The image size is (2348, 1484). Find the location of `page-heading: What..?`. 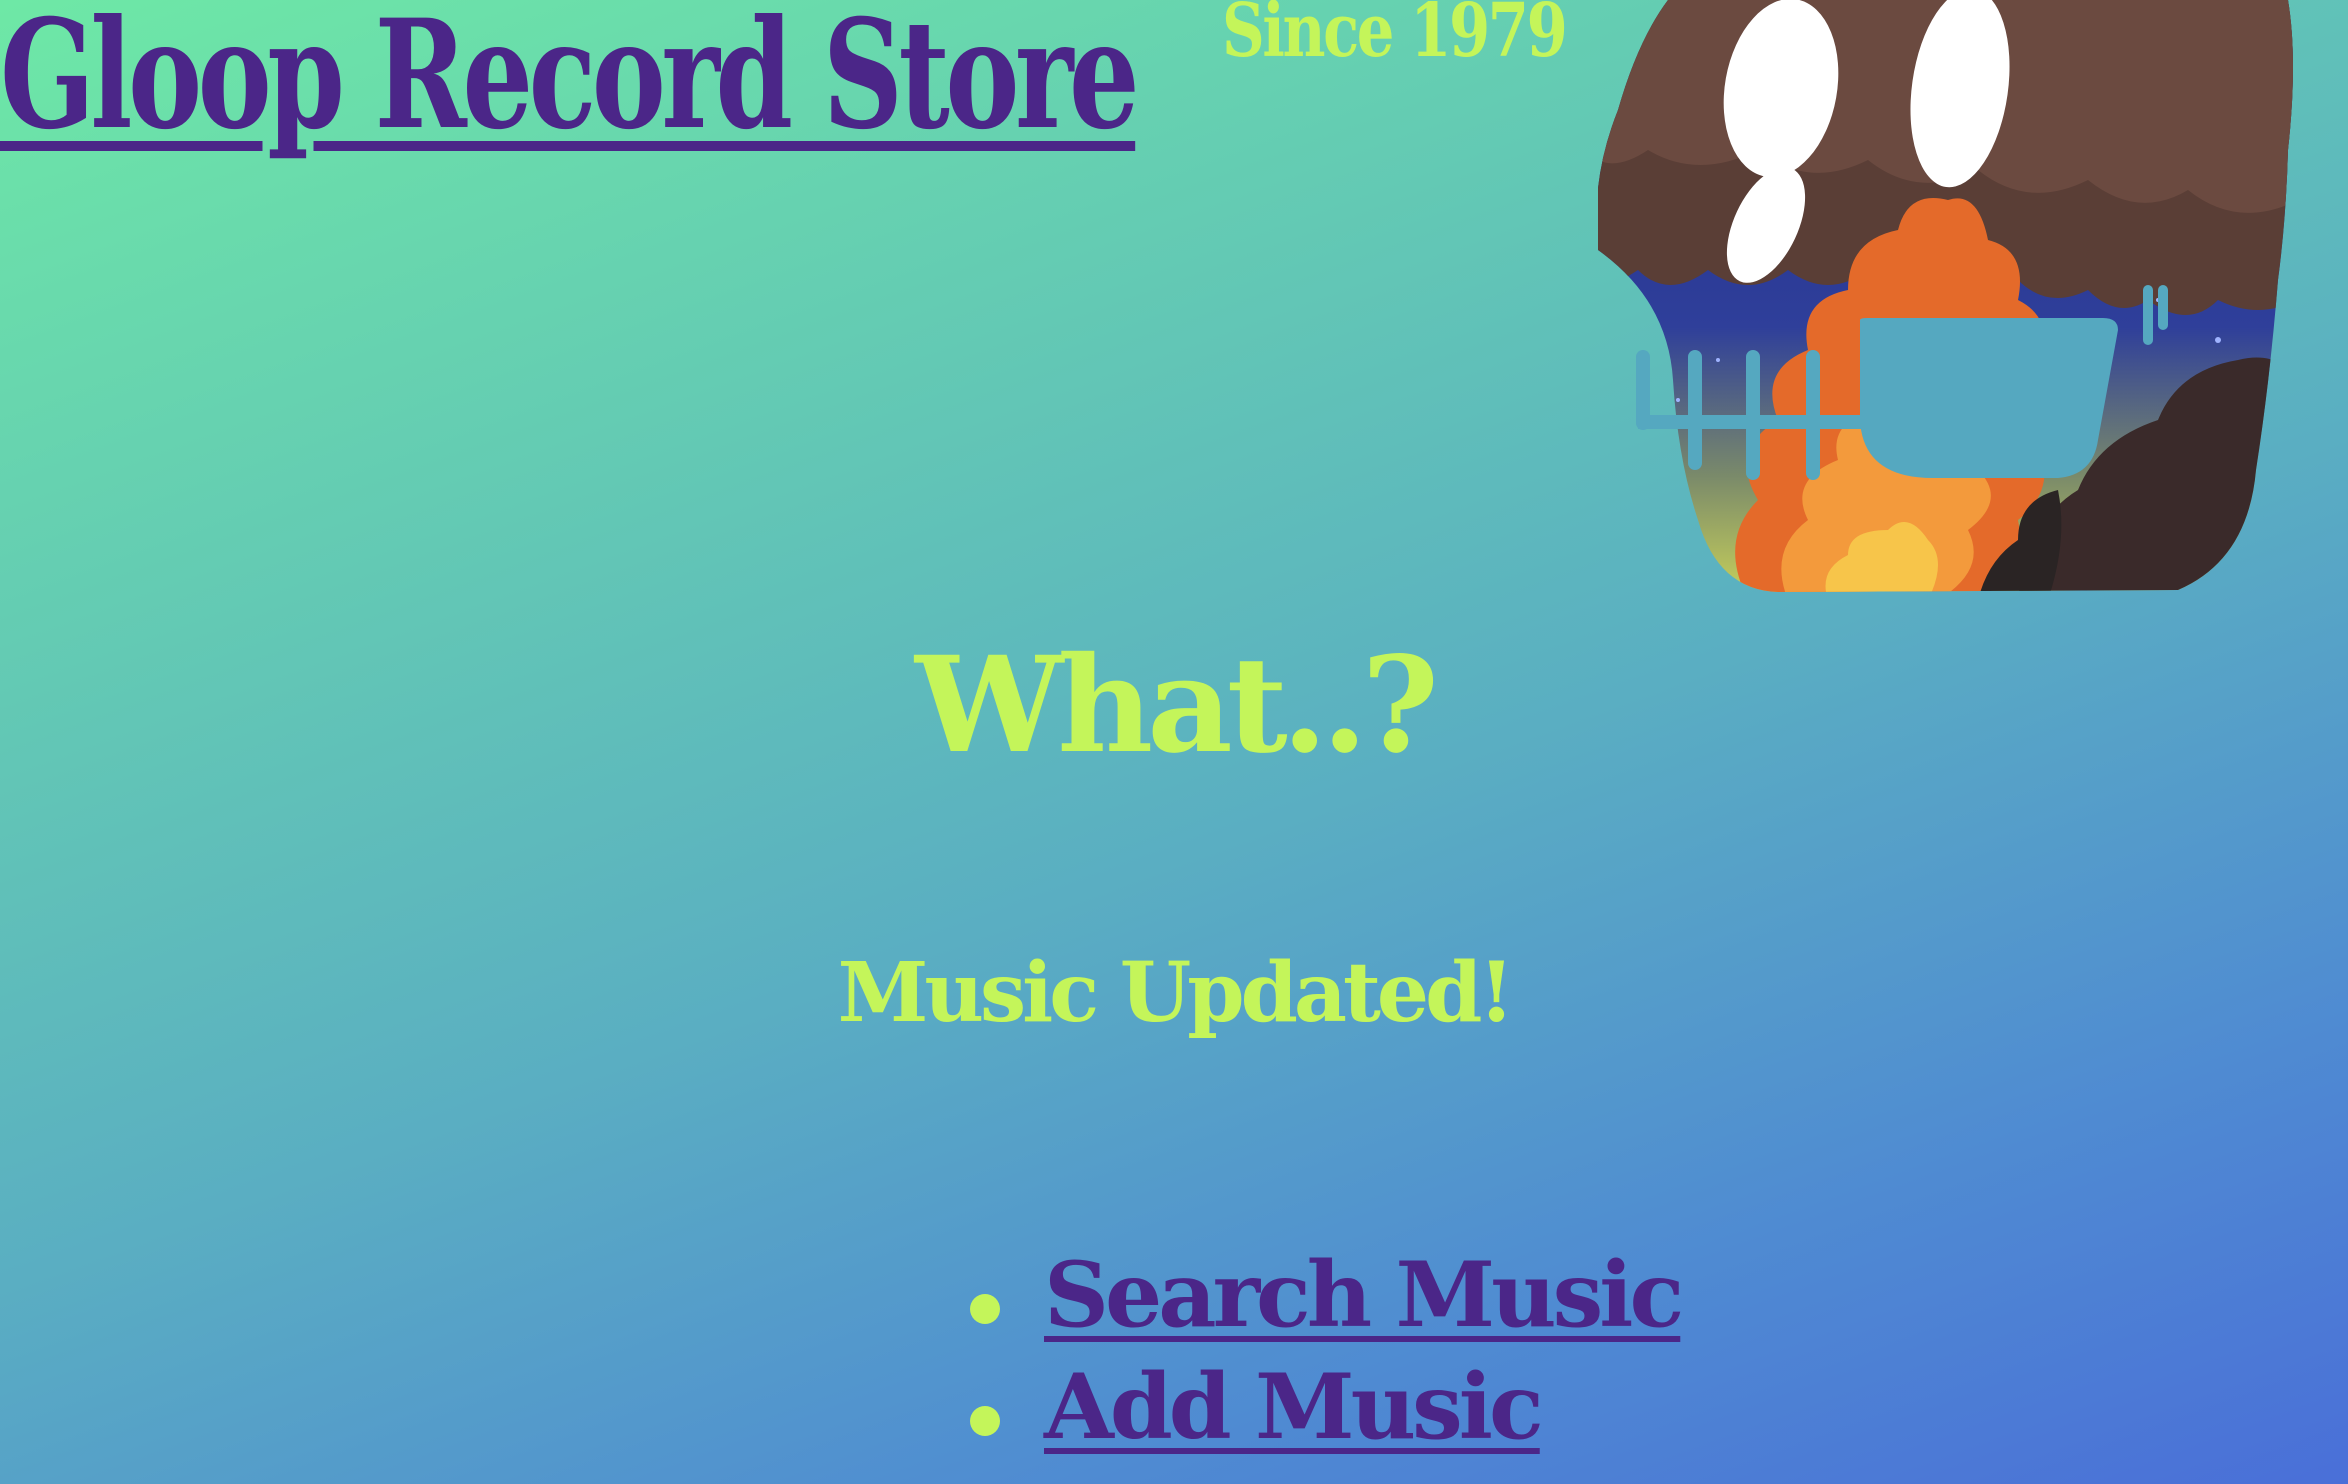

page-heading: What..? is located at coordinates (1177, 705).